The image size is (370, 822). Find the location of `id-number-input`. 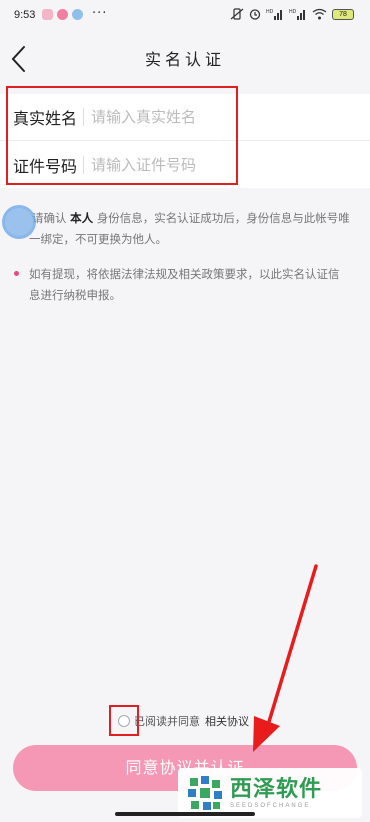

id-number-input is located at coordinates (201, 164).